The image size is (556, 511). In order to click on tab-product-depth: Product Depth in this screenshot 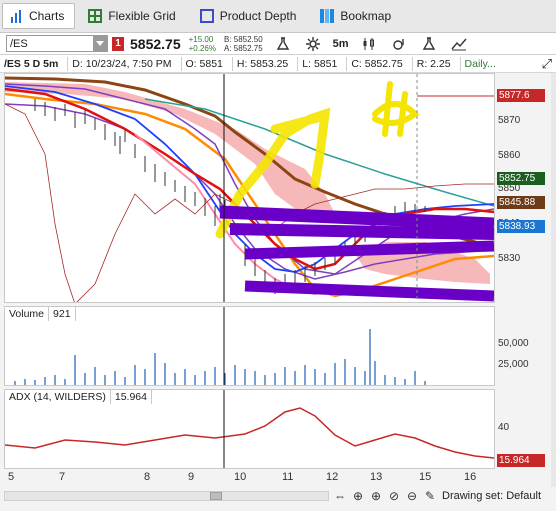, I will do `click(250, 16)`.